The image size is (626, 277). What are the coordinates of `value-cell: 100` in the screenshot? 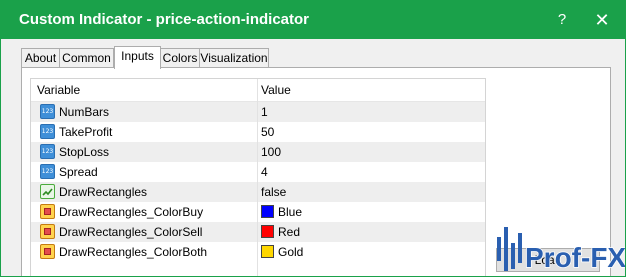 It's located at (371, 152).